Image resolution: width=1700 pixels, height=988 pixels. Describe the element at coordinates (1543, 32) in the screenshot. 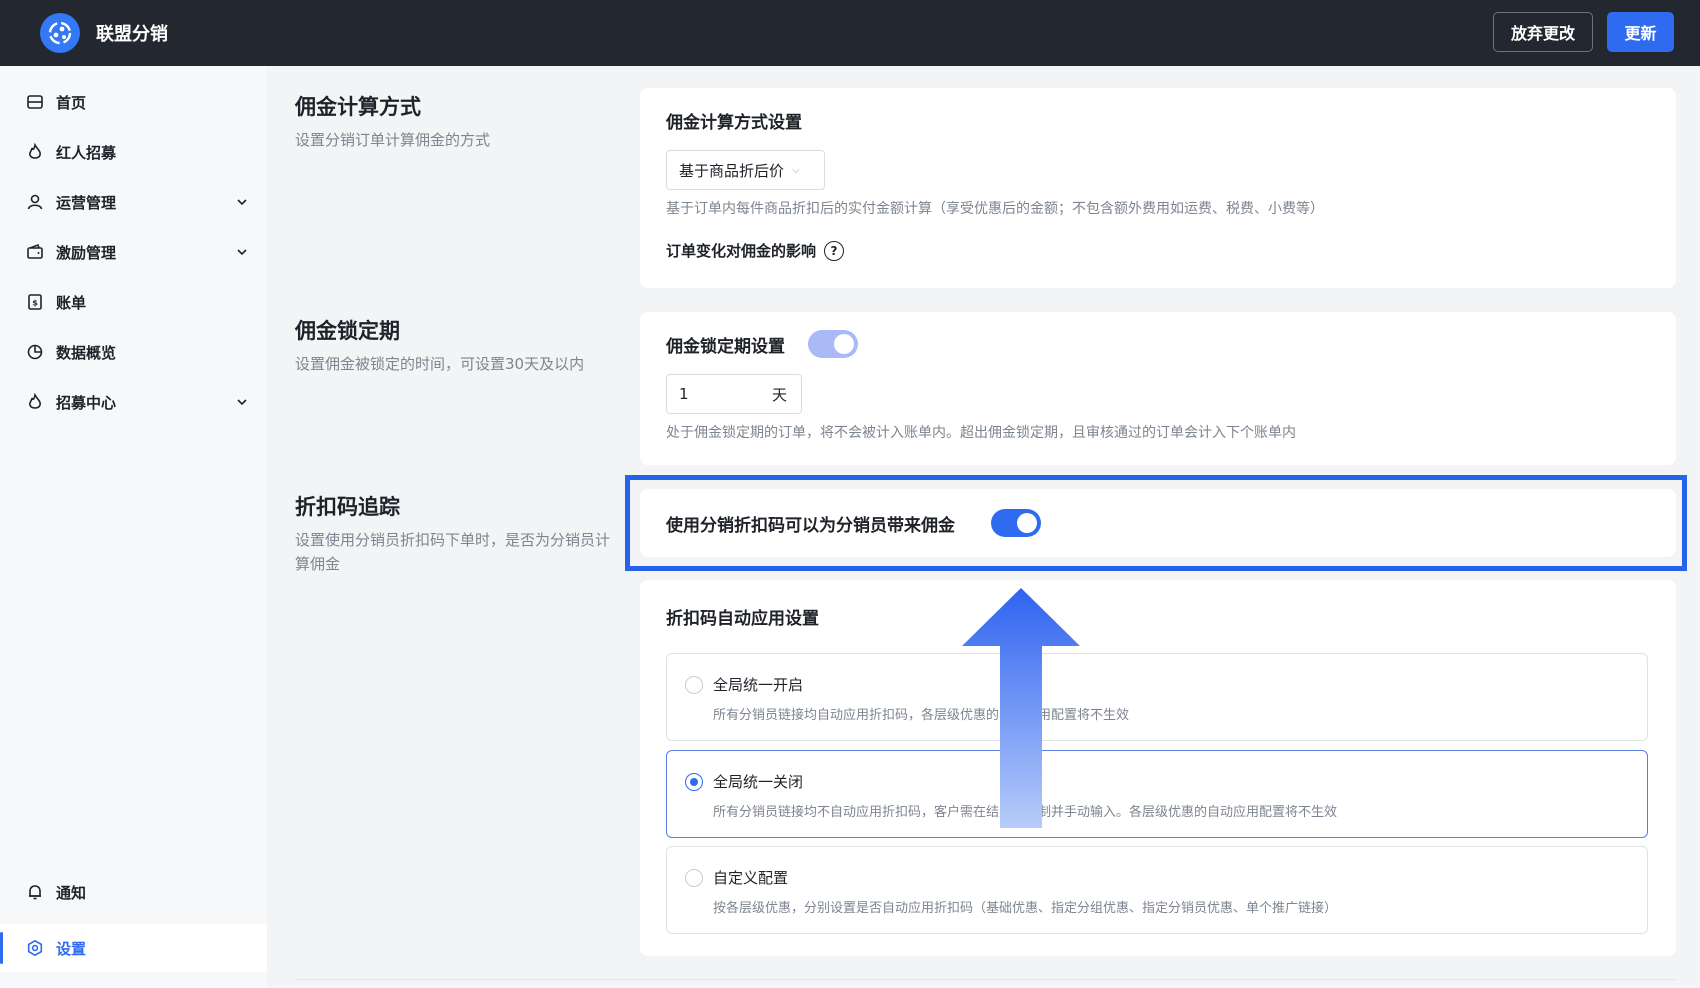

I see `discard-changes-button: 放弃更改` at that location.